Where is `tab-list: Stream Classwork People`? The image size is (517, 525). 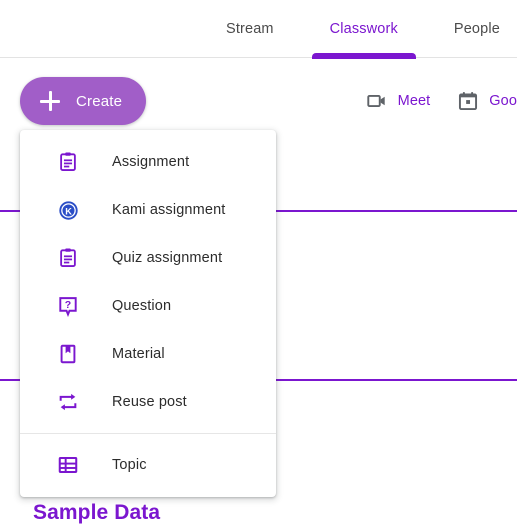
tab-list: Stream Classwork People is located at coordinates (357, 29).